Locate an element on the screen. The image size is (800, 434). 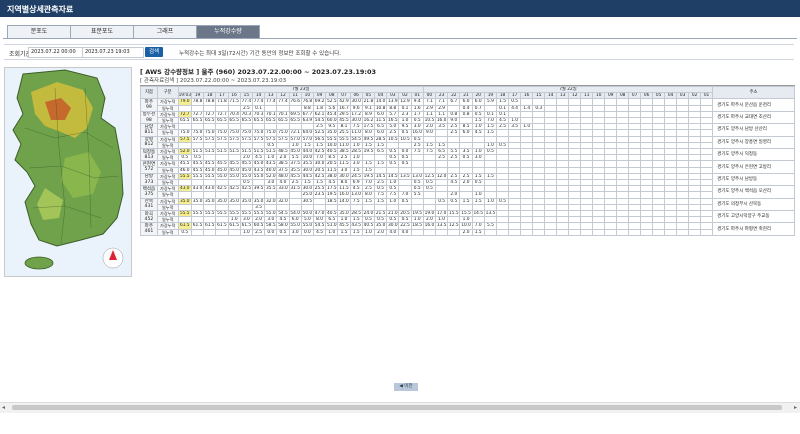
station-name-line: 452 is located at coordinates (149, 219).